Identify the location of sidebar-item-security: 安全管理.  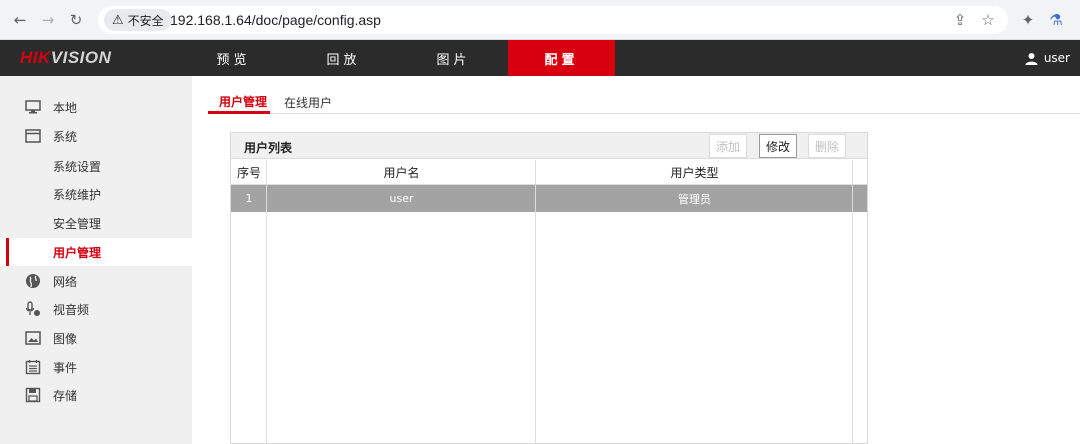
(96, 223).